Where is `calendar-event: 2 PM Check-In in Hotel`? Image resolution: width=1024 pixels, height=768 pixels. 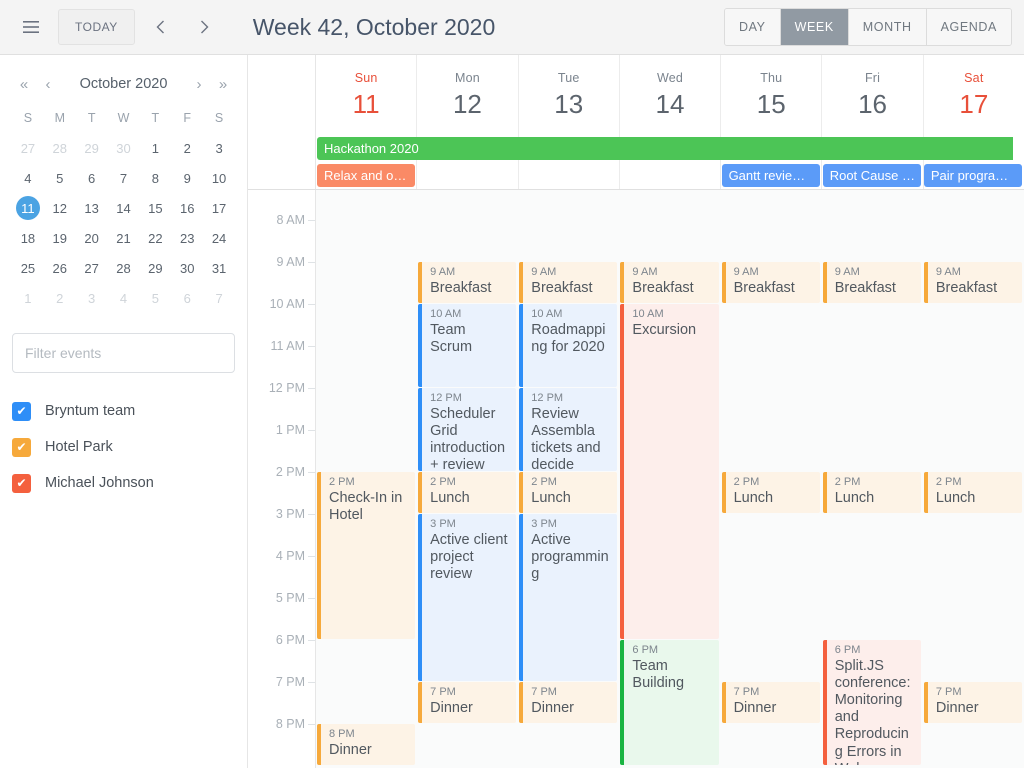
calendar-event: 2 PM Check-In in Hotel is located at coordinates (366, 555).